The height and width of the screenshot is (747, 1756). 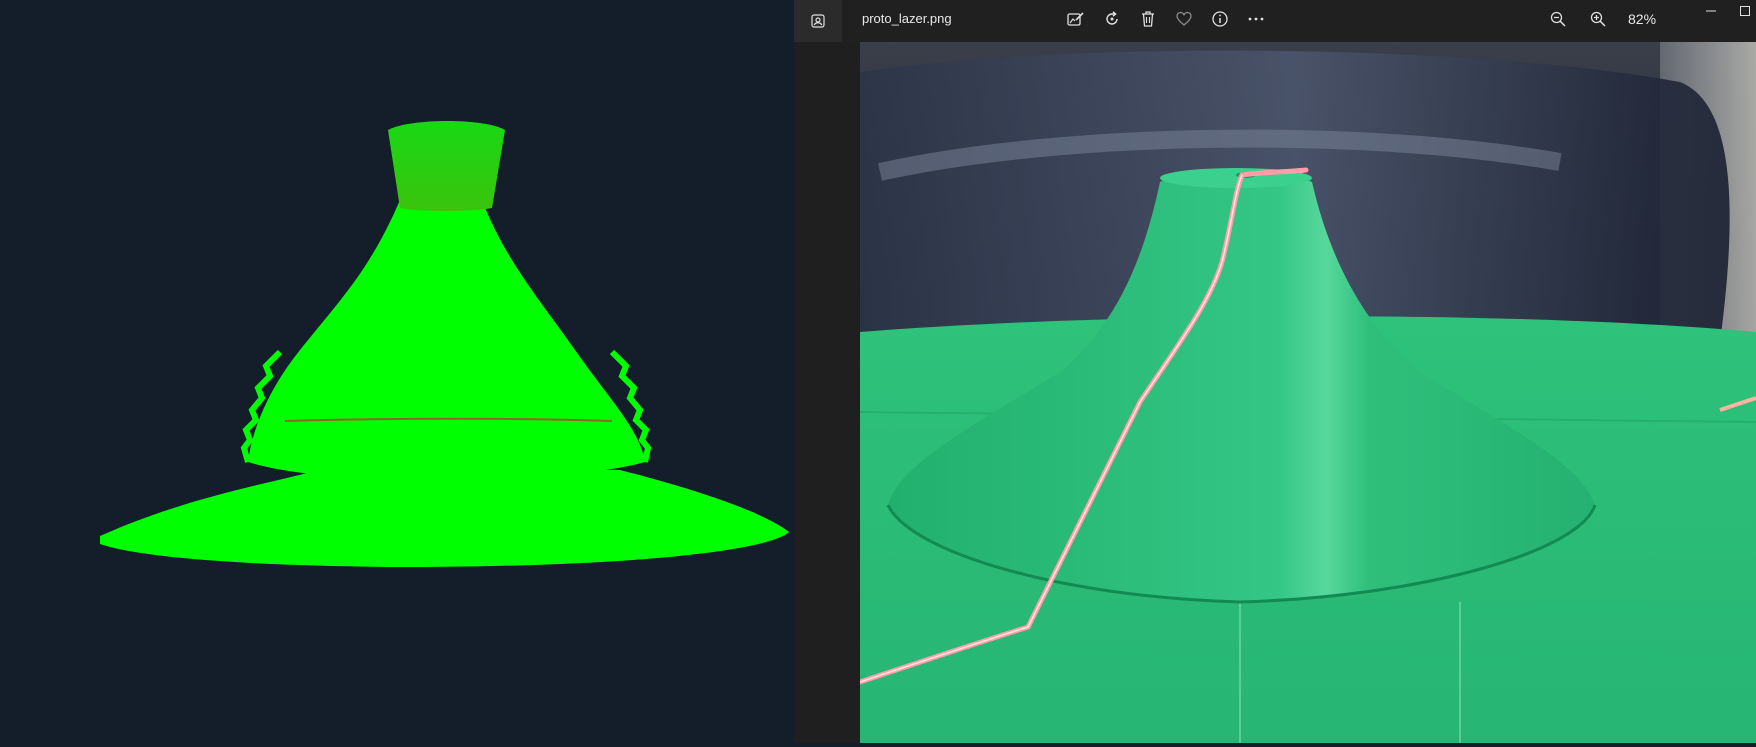 I want to click on model-body, so click(x=446, y=340).